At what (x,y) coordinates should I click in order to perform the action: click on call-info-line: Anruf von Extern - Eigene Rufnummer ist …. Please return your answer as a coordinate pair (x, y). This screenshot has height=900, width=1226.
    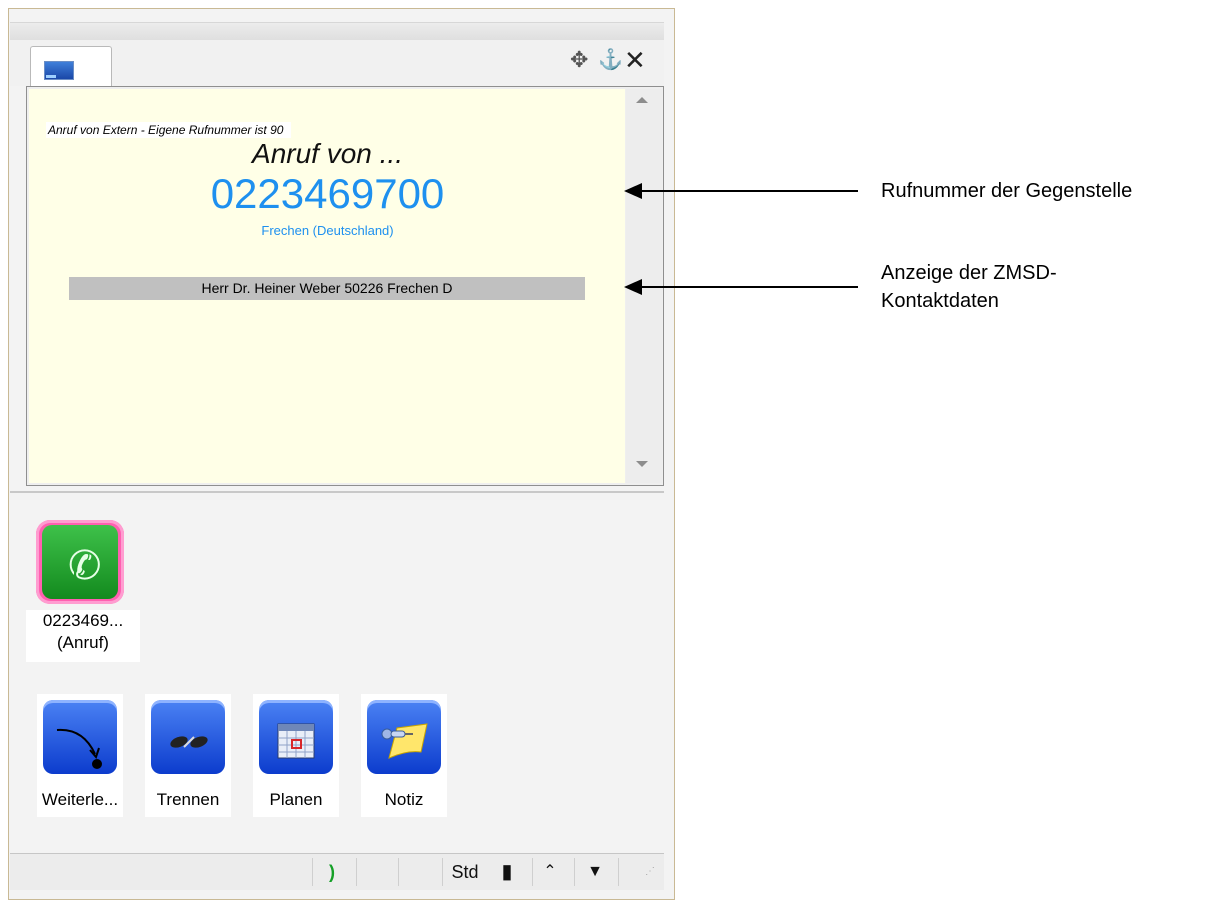
    Looking at the image, I should click on (169, 130).